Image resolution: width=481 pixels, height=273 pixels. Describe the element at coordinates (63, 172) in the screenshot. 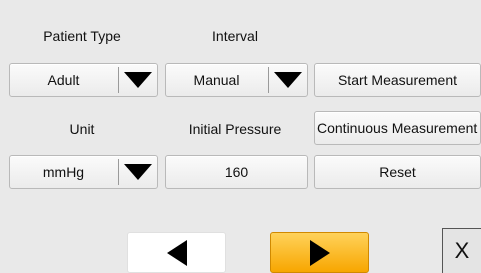

I see `unit-value: mmHg` at that location.